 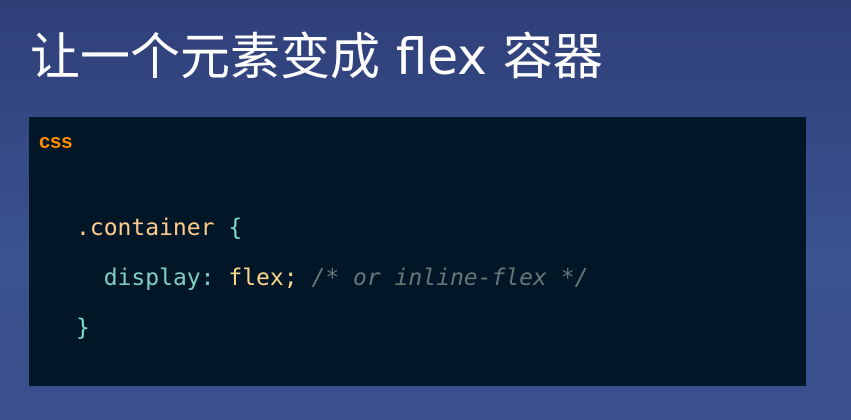 I want to click on semicolon: ;, so click(x=290, y=278).